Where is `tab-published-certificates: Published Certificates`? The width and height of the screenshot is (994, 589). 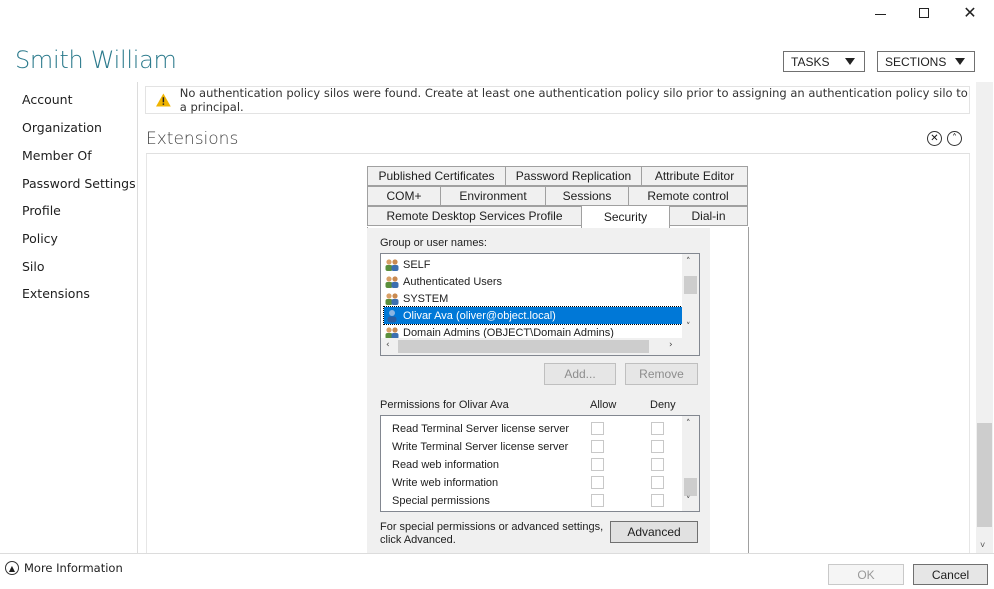 tab-published-certificates: Published Certificates is located at coordinates (436, 176).